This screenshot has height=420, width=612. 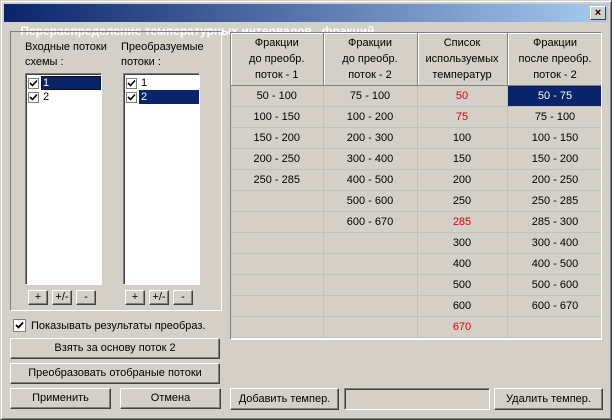 I want to click on column-header-line: после преобр., so click(x=555, y=59).